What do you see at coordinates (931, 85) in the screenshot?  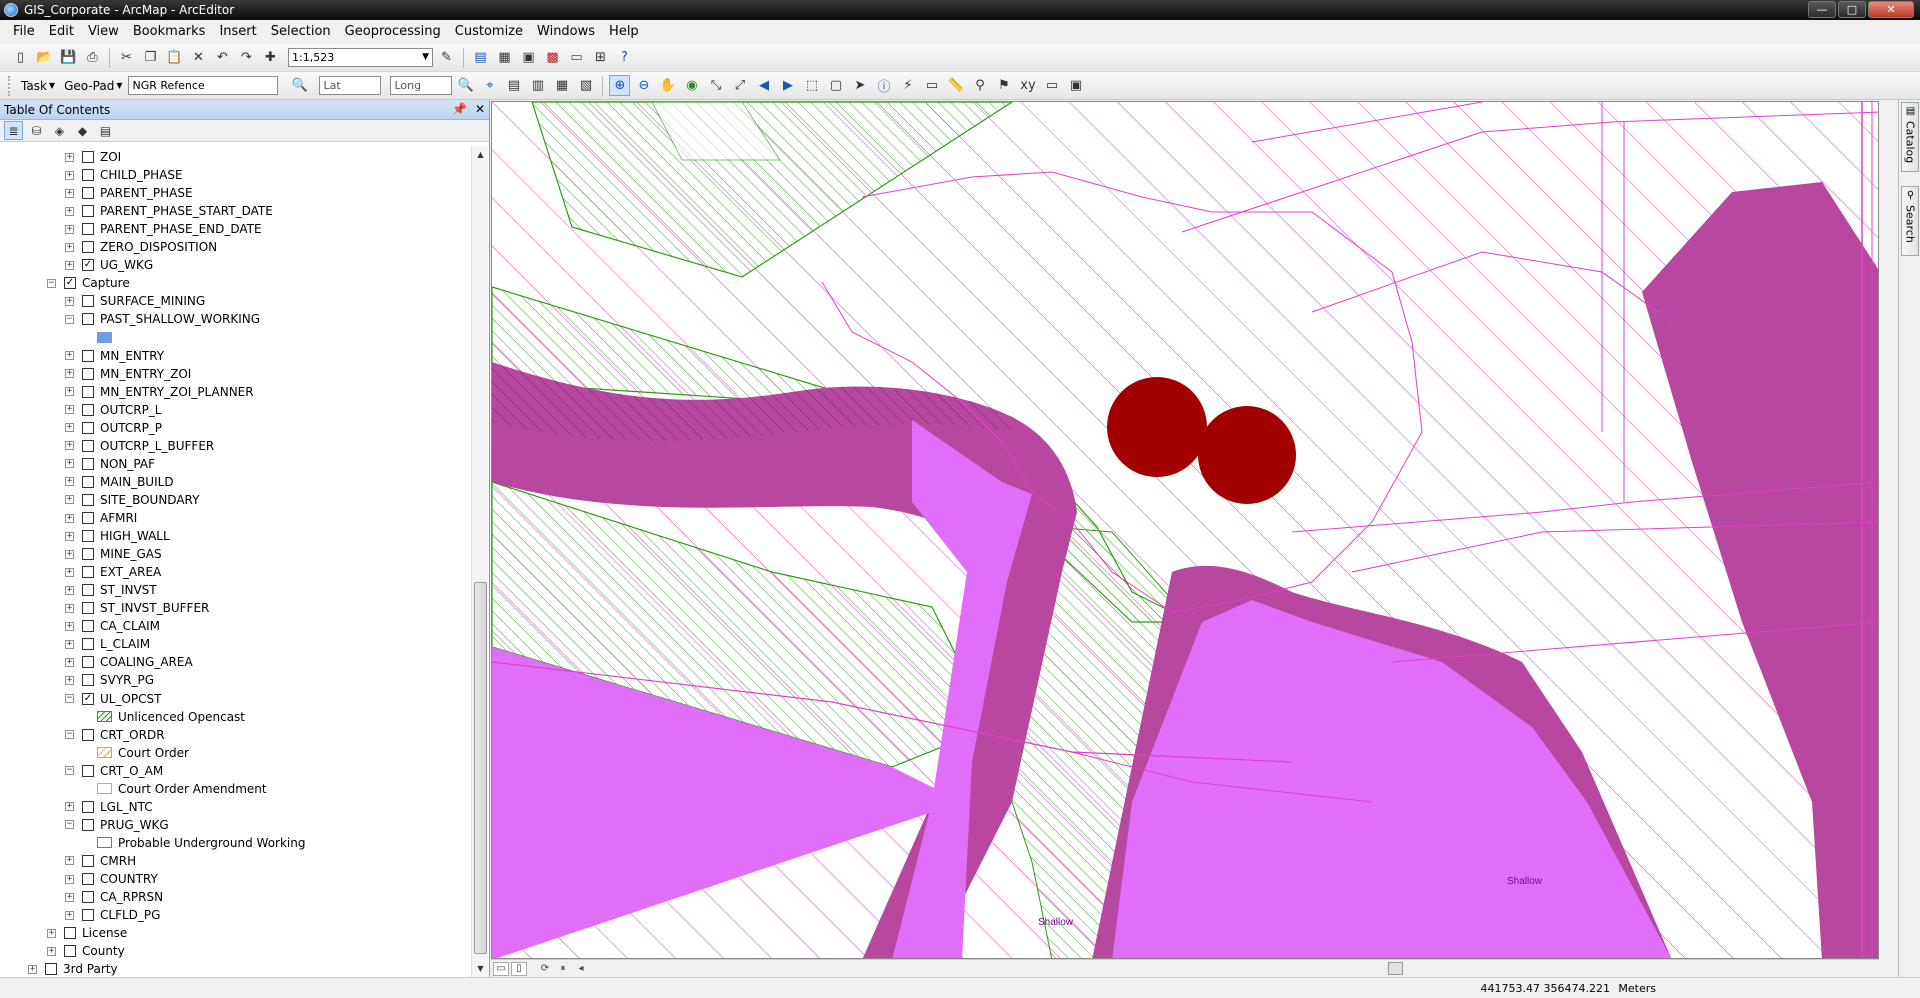 I see `html-popup-icon: ▭` at bounding box center [931, 85].